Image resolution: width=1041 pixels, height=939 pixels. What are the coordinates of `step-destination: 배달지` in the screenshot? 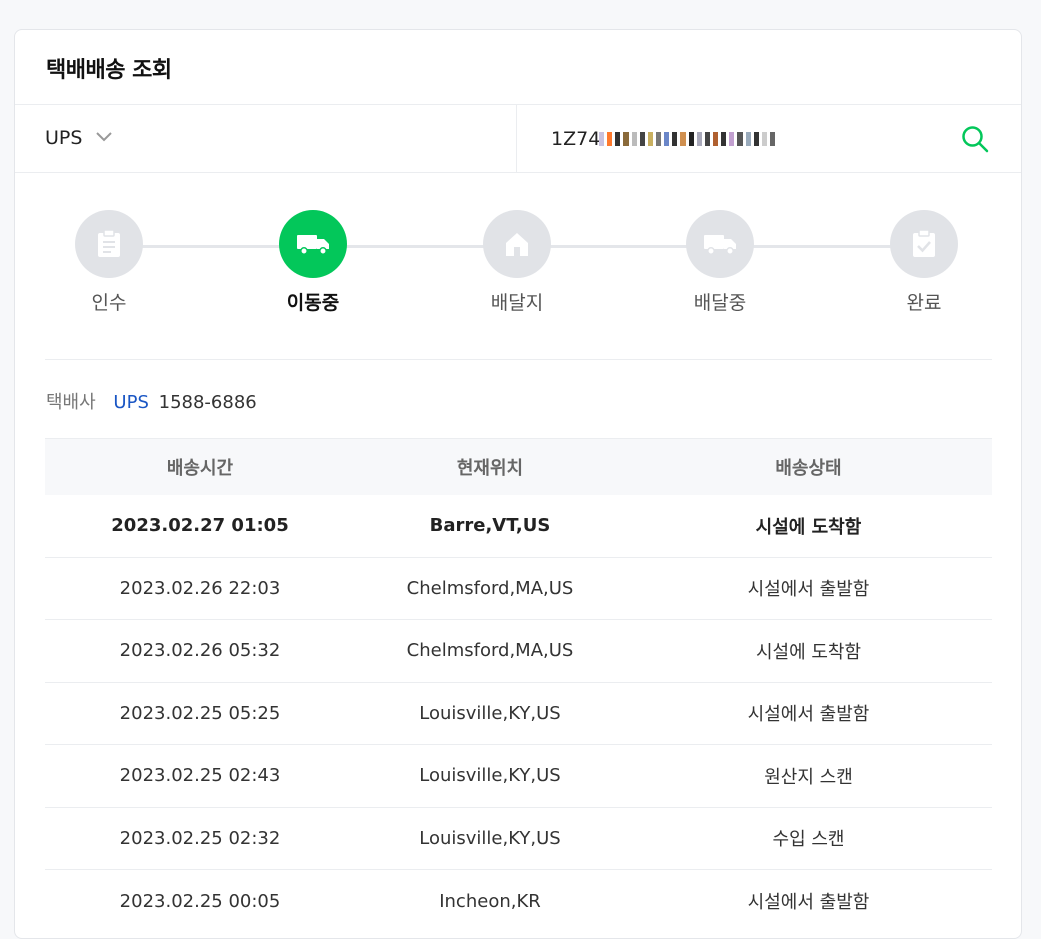 It's located at (517, 262).